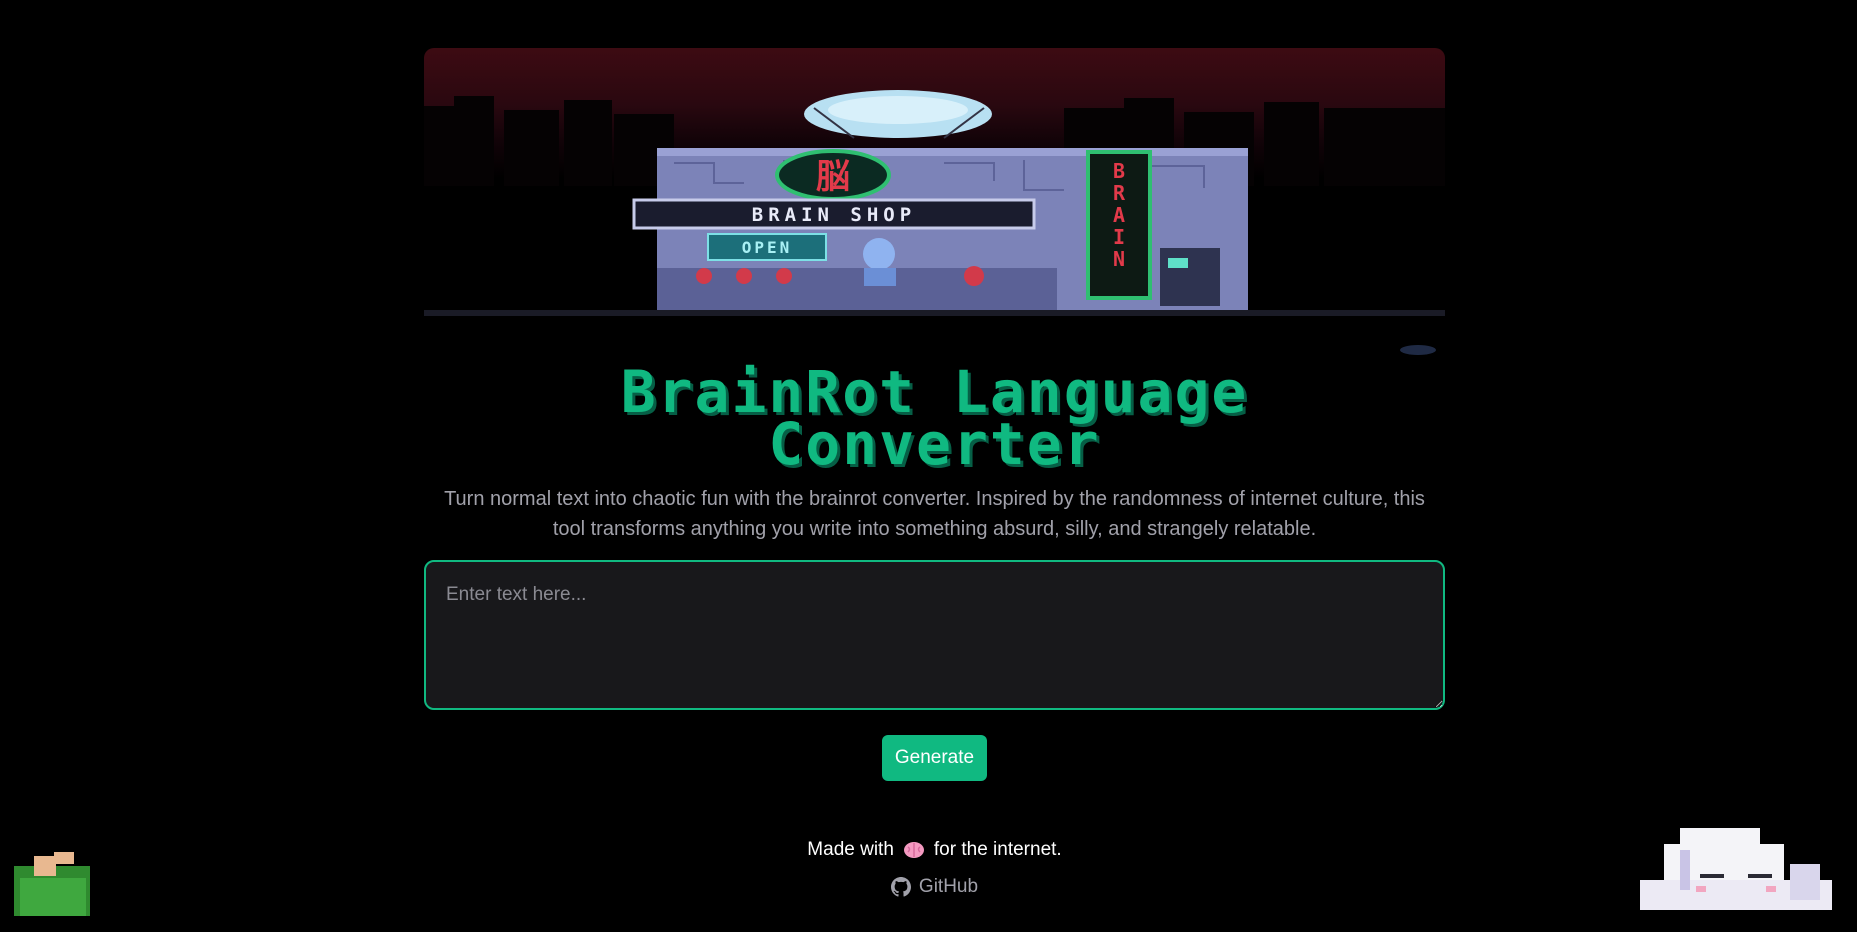 The width and height of the screenshot is (1857, 932). I want to click on svg-text: B, so click(1119, 171).